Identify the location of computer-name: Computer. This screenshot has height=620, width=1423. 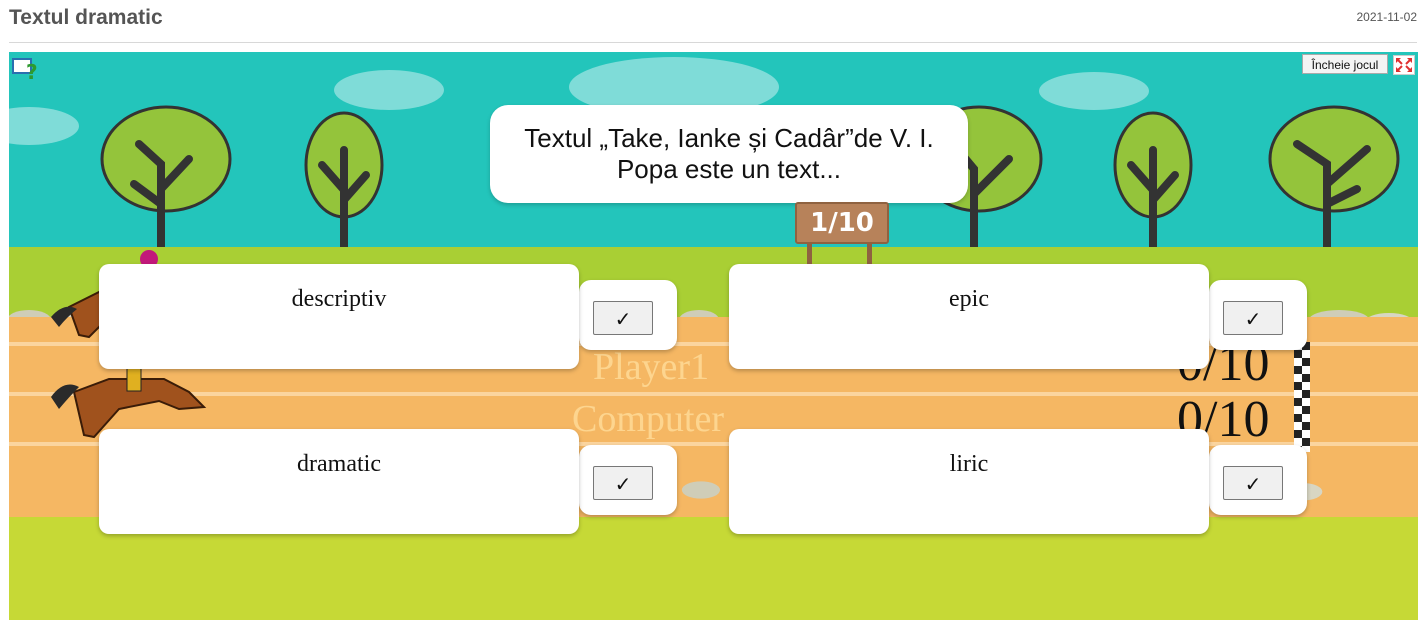
(648, 419).